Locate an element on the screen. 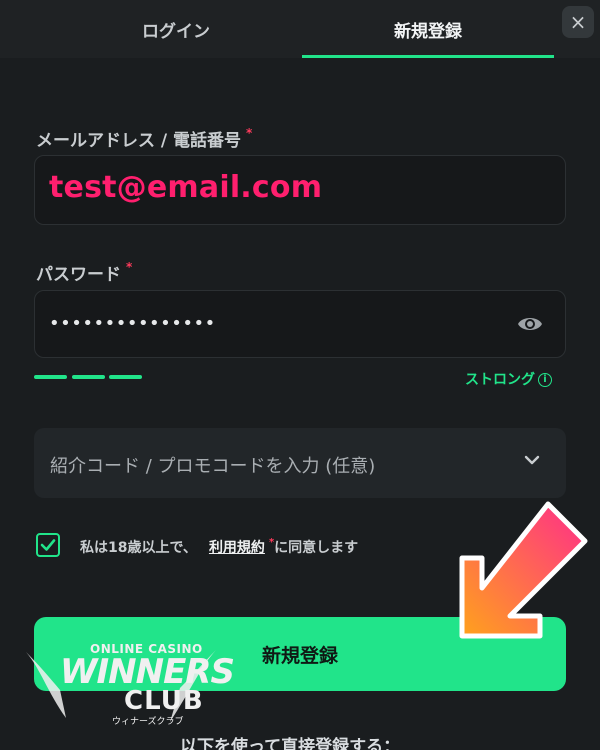 The height and width of the screenshot is (750, 600). password-value: ••••••••••••••• is located at coordinates (132, 323).